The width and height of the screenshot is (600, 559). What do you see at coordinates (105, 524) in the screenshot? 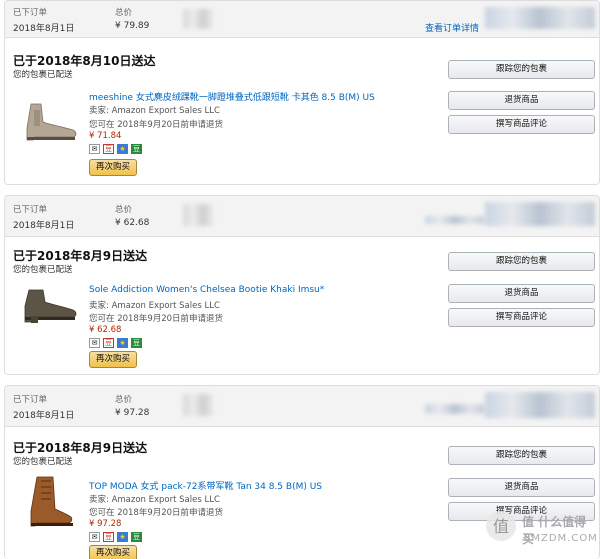
I see `item-price: ¥ 97.28` at bounding box center [105, 524].